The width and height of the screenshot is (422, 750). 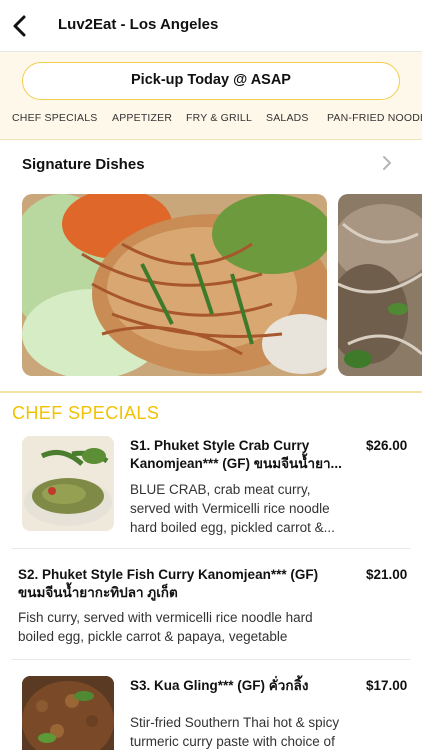 What do you see at coordinates (287, 118) in the screenshot?
I see `tab-salads: SALADS` at bounding box center [287, 118].